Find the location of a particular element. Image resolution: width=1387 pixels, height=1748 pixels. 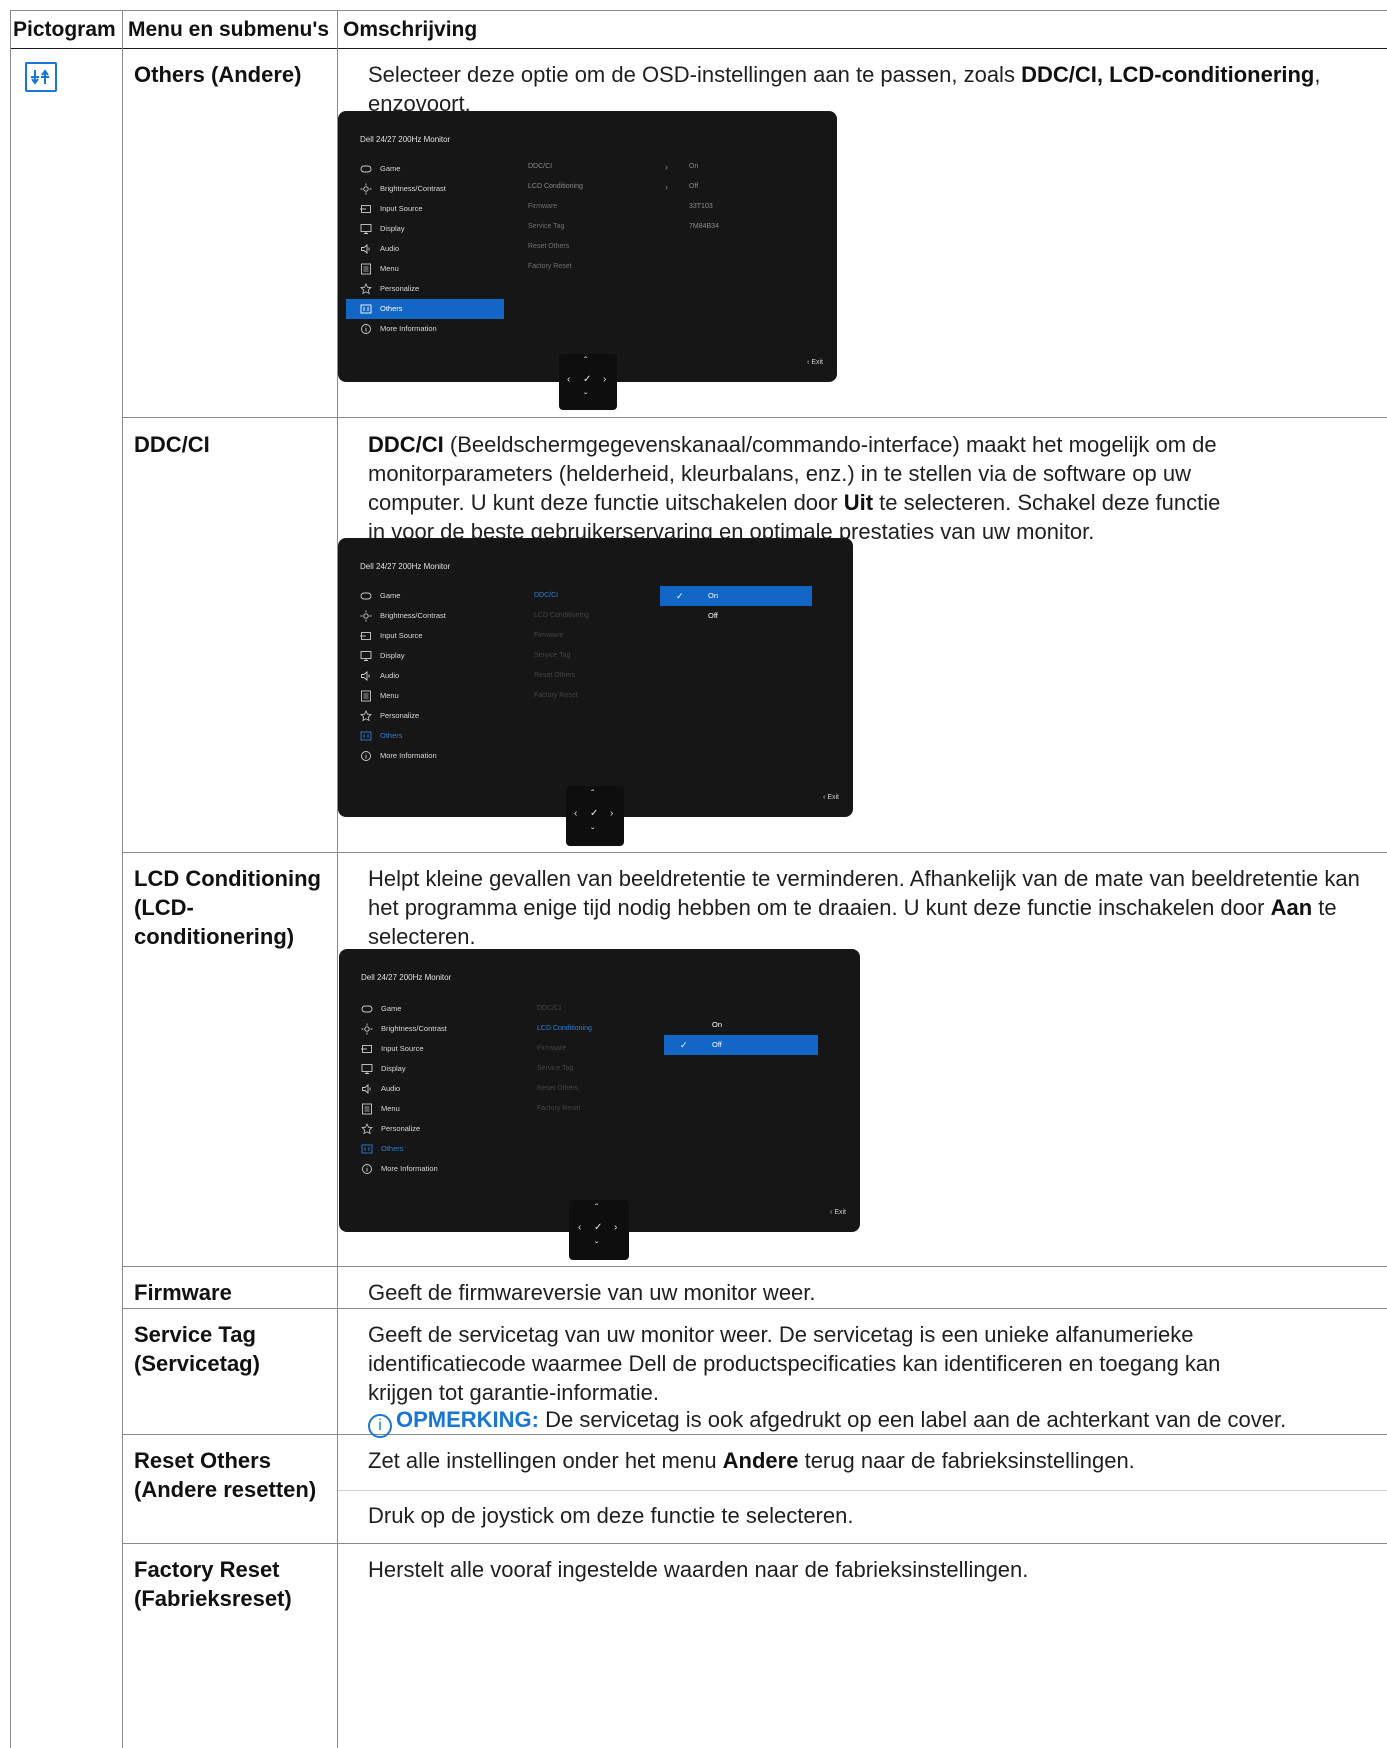

osd-values: On Off 33T103 7M84B34 is located at coordinates (704, 197).